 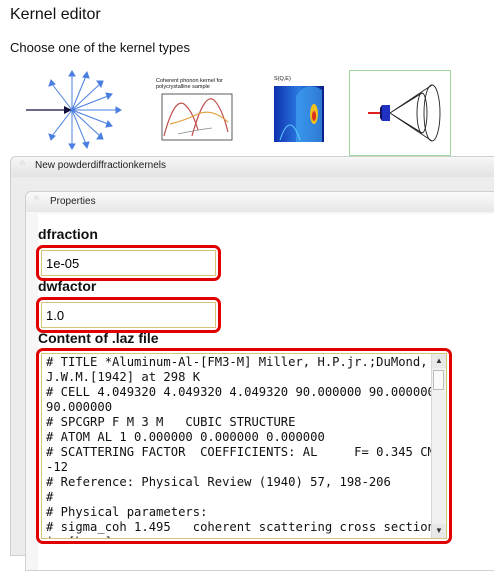 What do you see at coordinates (260, 202) in the screenshot?
I see `properties-panel-header: ^ Properties` at bounding box center [260, 202].